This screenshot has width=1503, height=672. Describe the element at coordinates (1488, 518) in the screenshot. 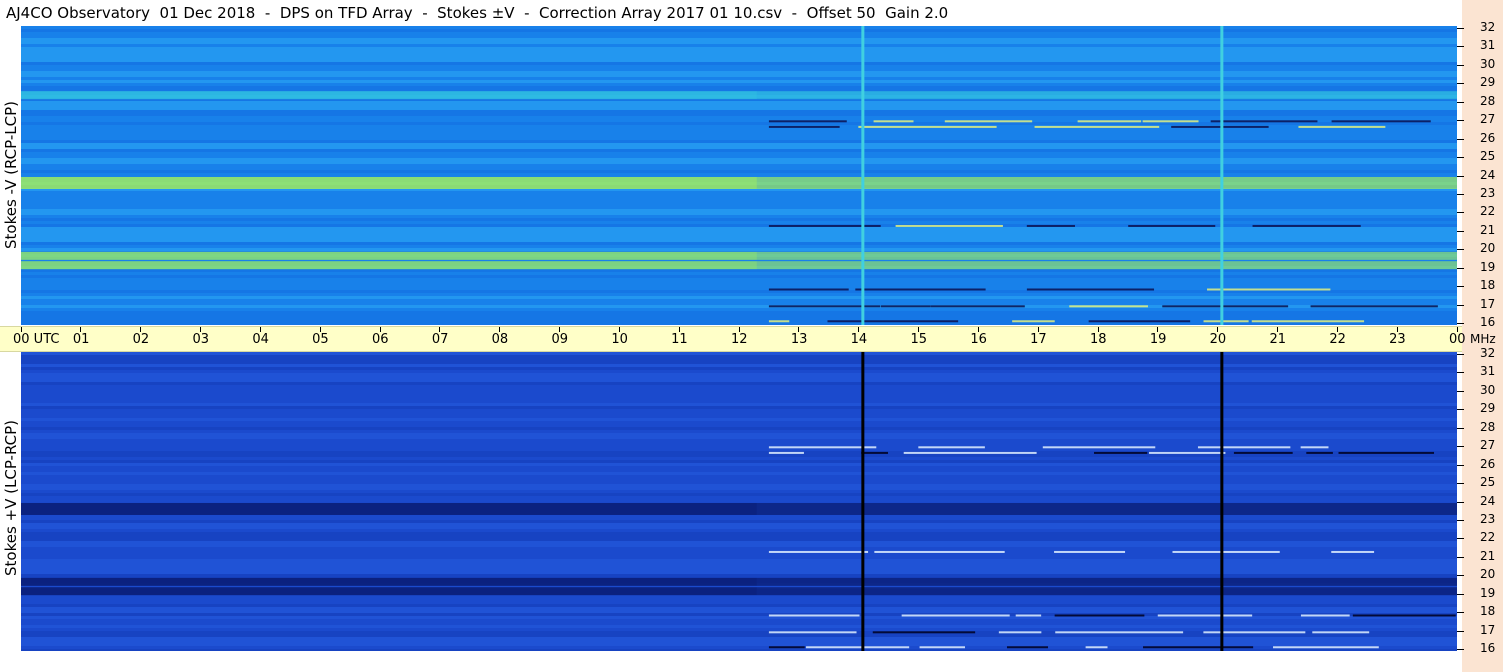

I see `frequency-tick-label: 23` at that location.